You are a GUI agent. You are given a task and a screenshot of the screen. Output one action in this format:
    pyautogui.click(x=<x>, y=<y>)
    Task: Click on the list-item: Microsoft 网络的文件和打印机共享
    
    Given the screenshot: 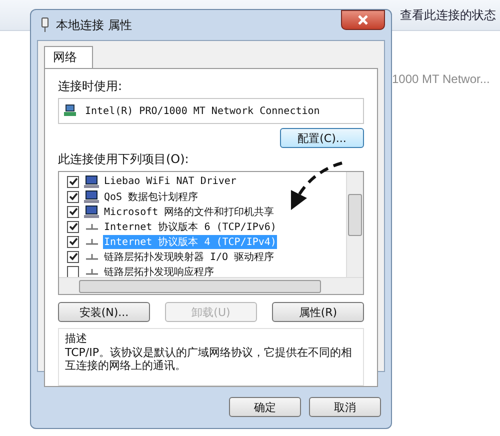 What is the action you would take?
    pyautogui.click(x=189, y=211)
    